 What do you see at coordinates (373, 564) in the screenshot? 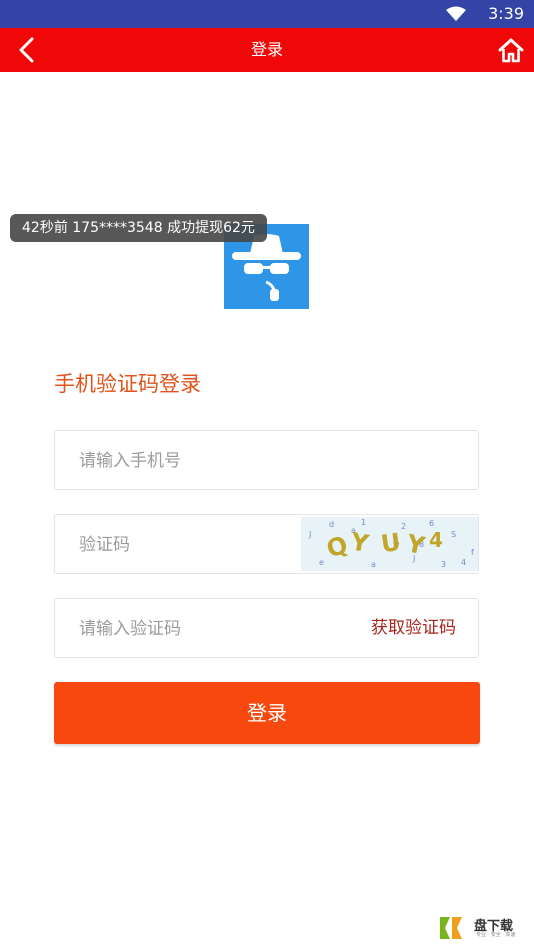
I see `svg-text: a` at bounding box center [373, 564].